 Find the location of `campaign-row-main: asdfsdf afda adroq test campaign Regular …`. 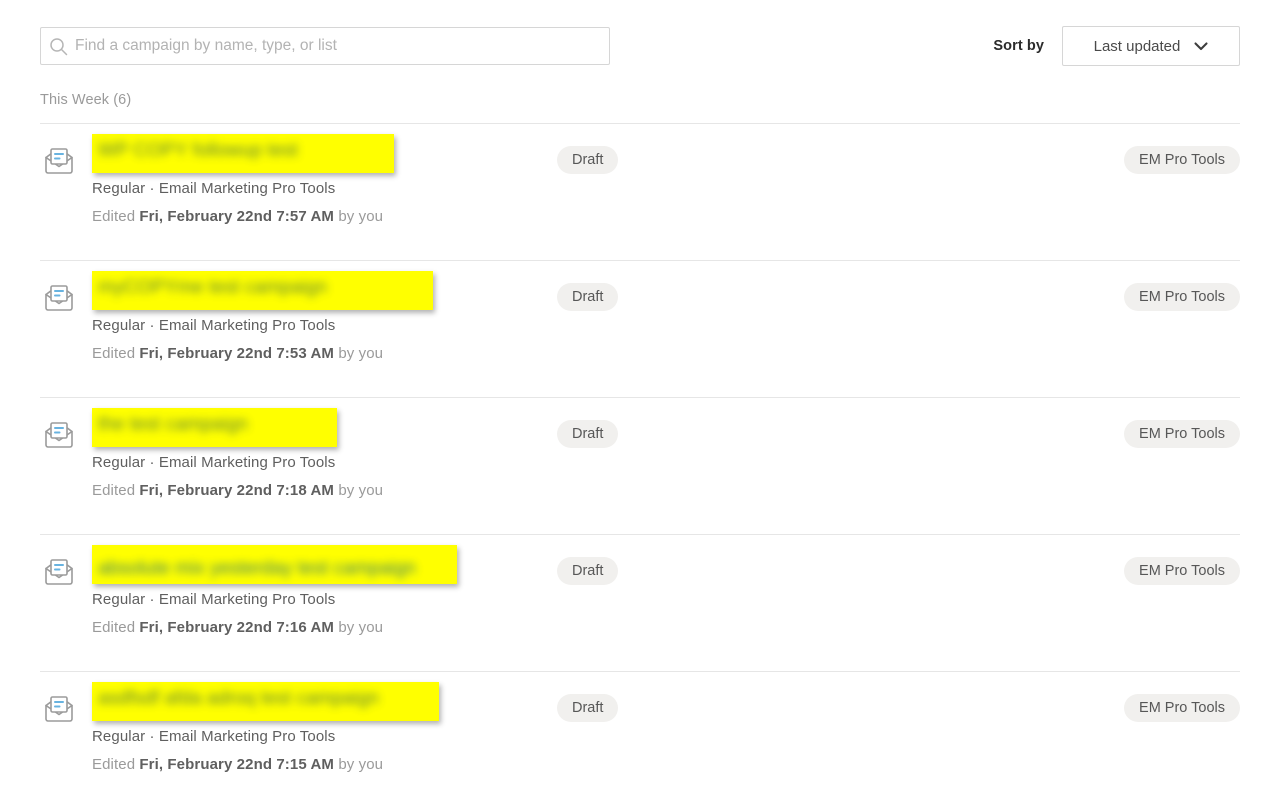

campaign-row-main: asdfsdf afda adroq test campaign Regular … is located at coordinates (666, 722).